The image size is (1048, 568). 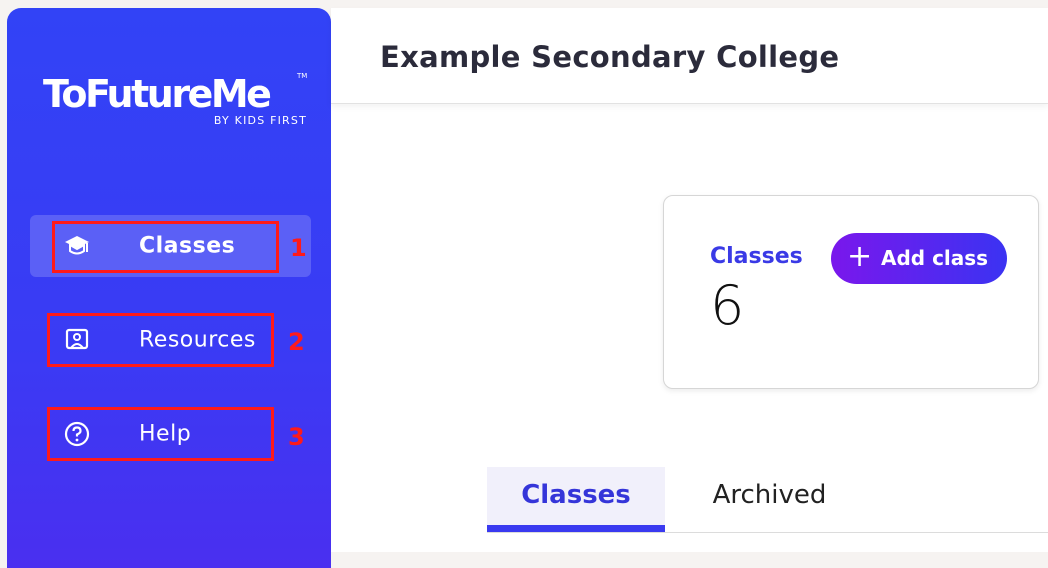 I want to click on classes-summary-card: Classes 6 + Add class, so click(x=851, y=292).